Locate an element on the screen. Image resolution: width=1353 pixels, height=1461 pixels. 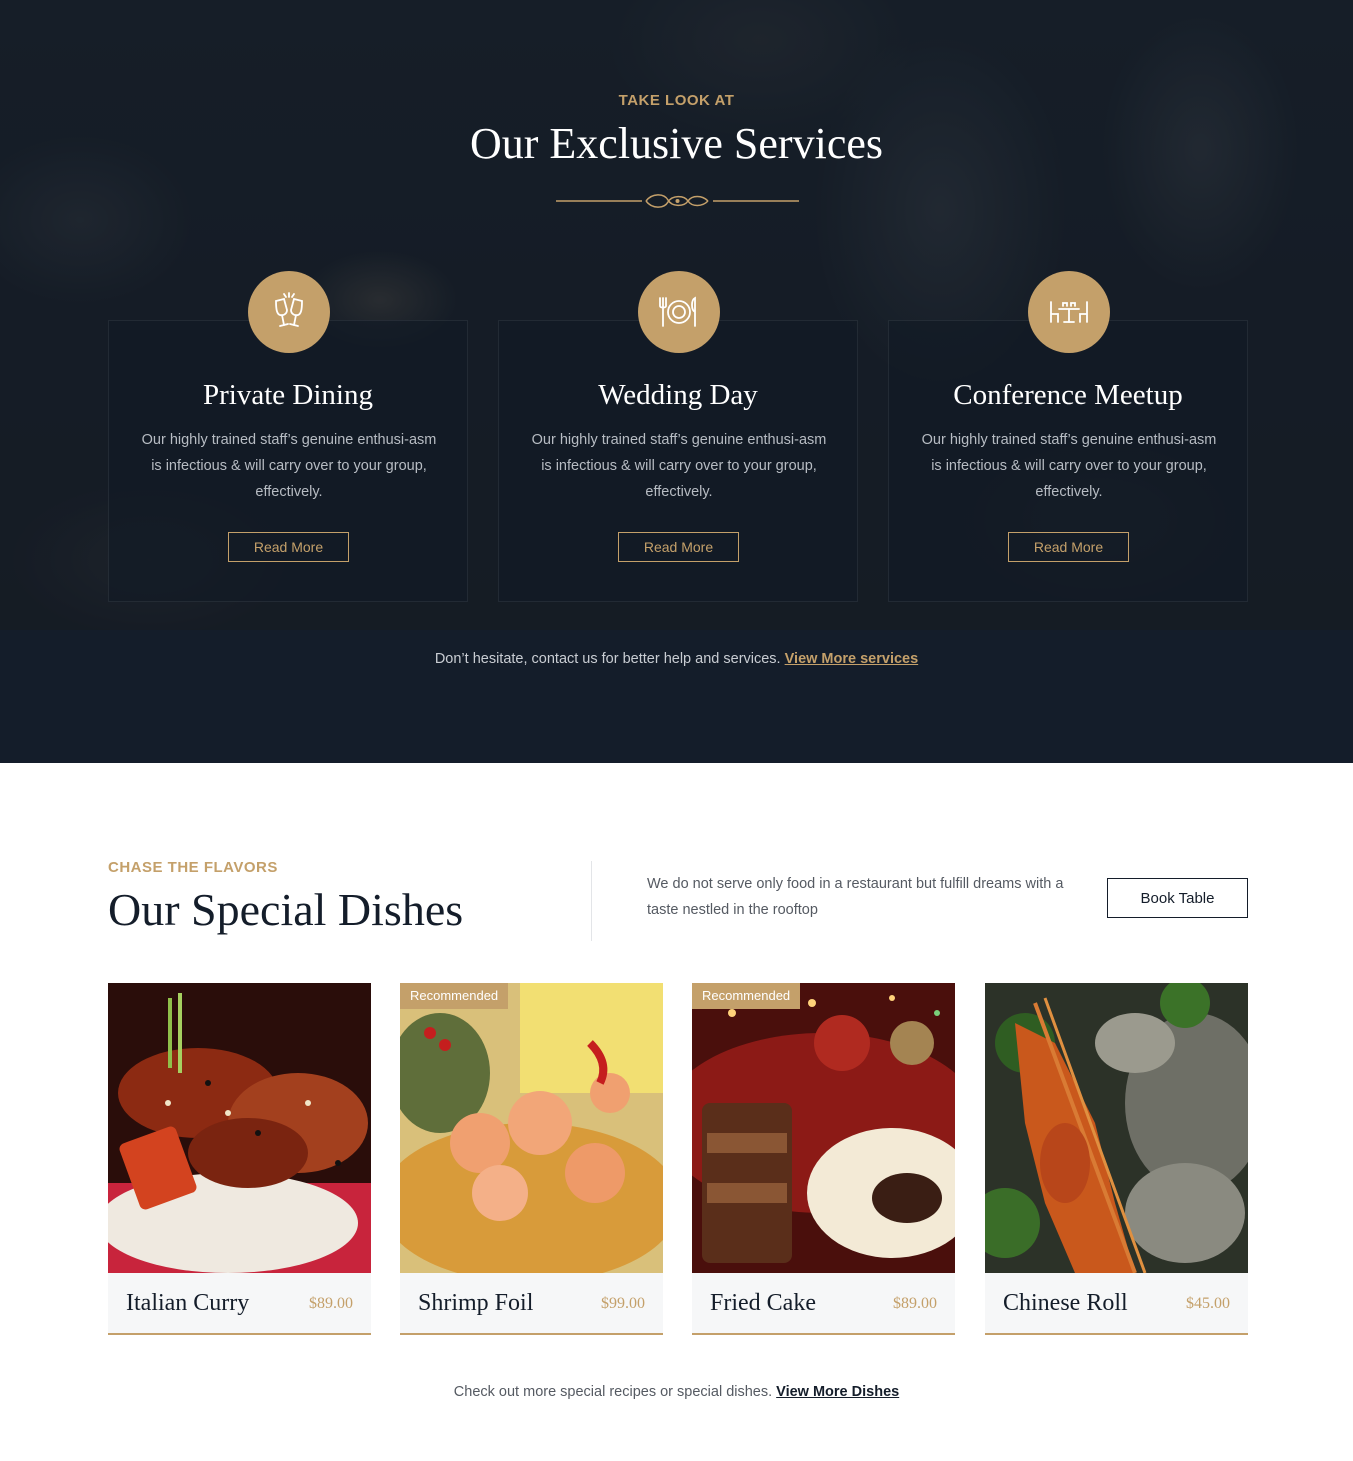
dish-image-chinese-roll is located at coordinates (1116, 1128).